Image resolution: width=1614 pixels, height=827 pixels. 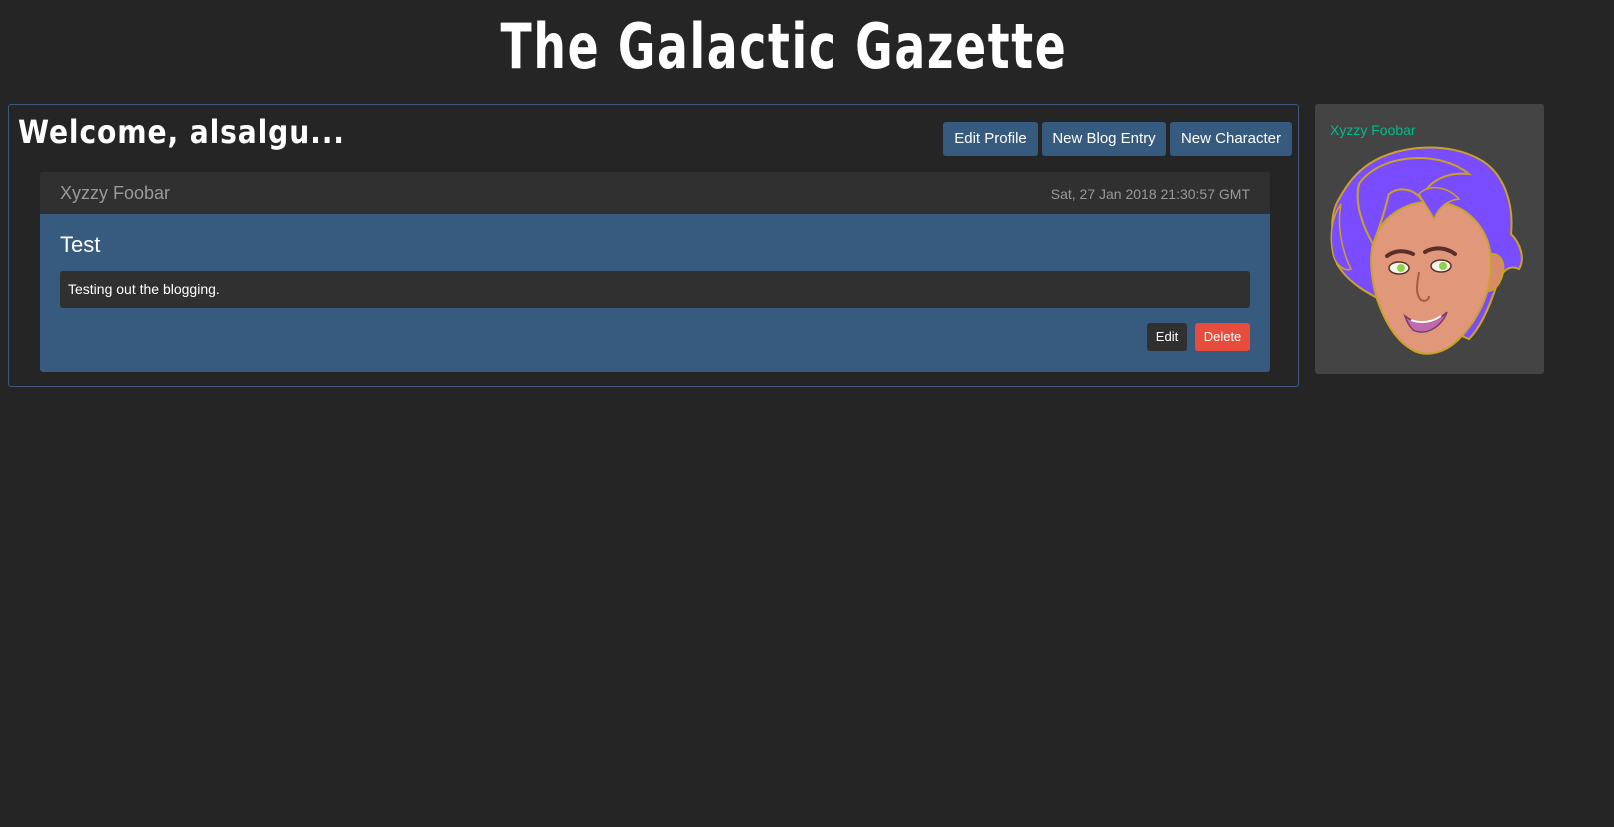 What do you see at coordinates (784, 46) in the screenshot?
I see `site-title: The Galactic Gazette` at bounding box center [784, 46].